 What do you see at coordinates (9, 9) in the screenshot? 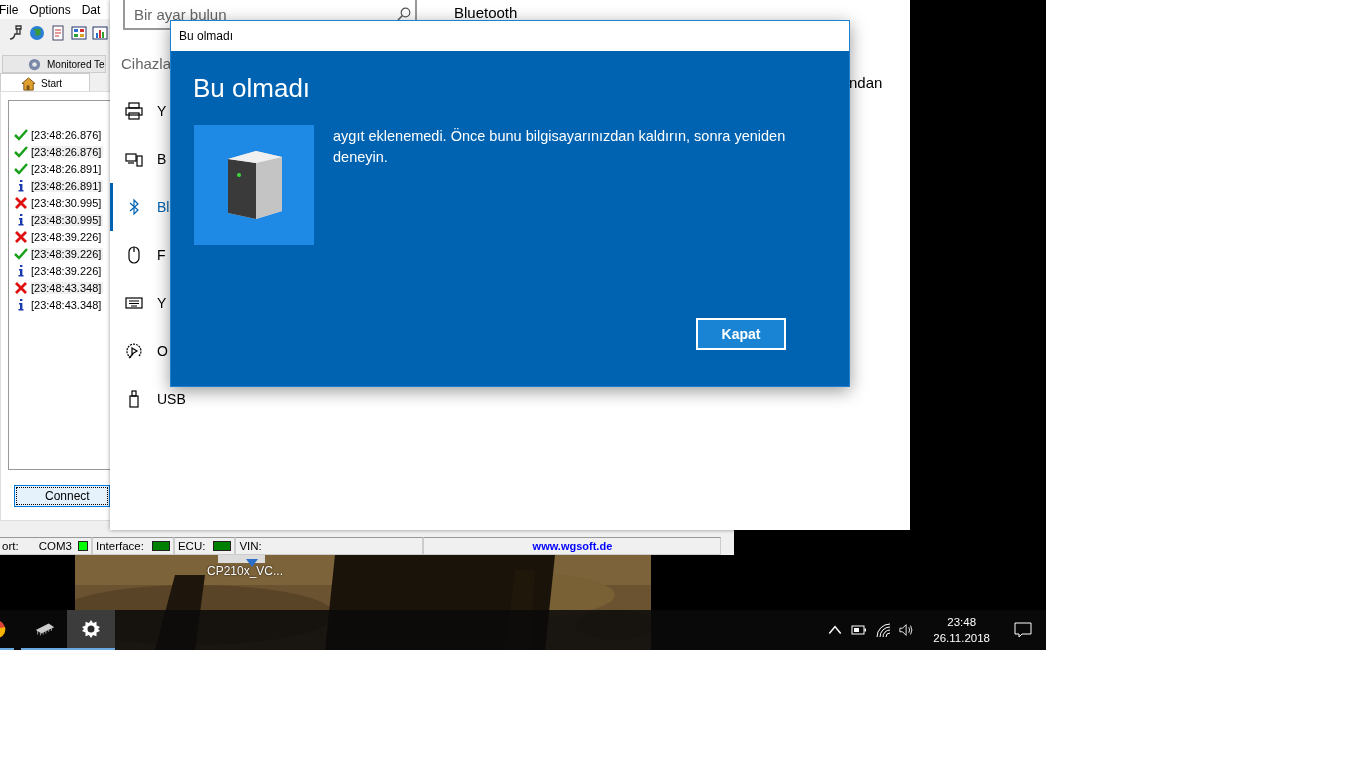
I see `menu-item: File` at bounding box center [9, 9].